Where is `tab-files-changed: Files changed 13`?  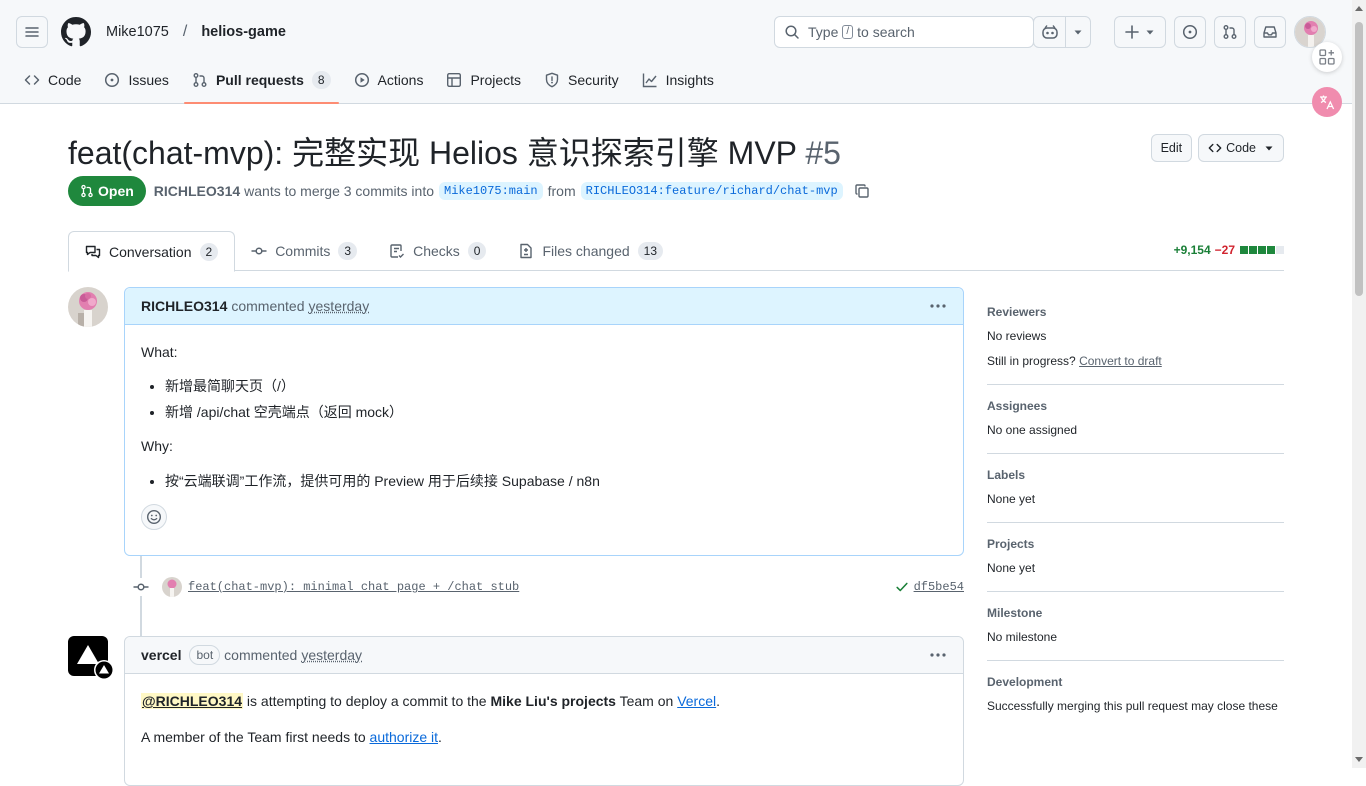 tab-files-changed: Files changed 13 is located at coordinates (590, 251).